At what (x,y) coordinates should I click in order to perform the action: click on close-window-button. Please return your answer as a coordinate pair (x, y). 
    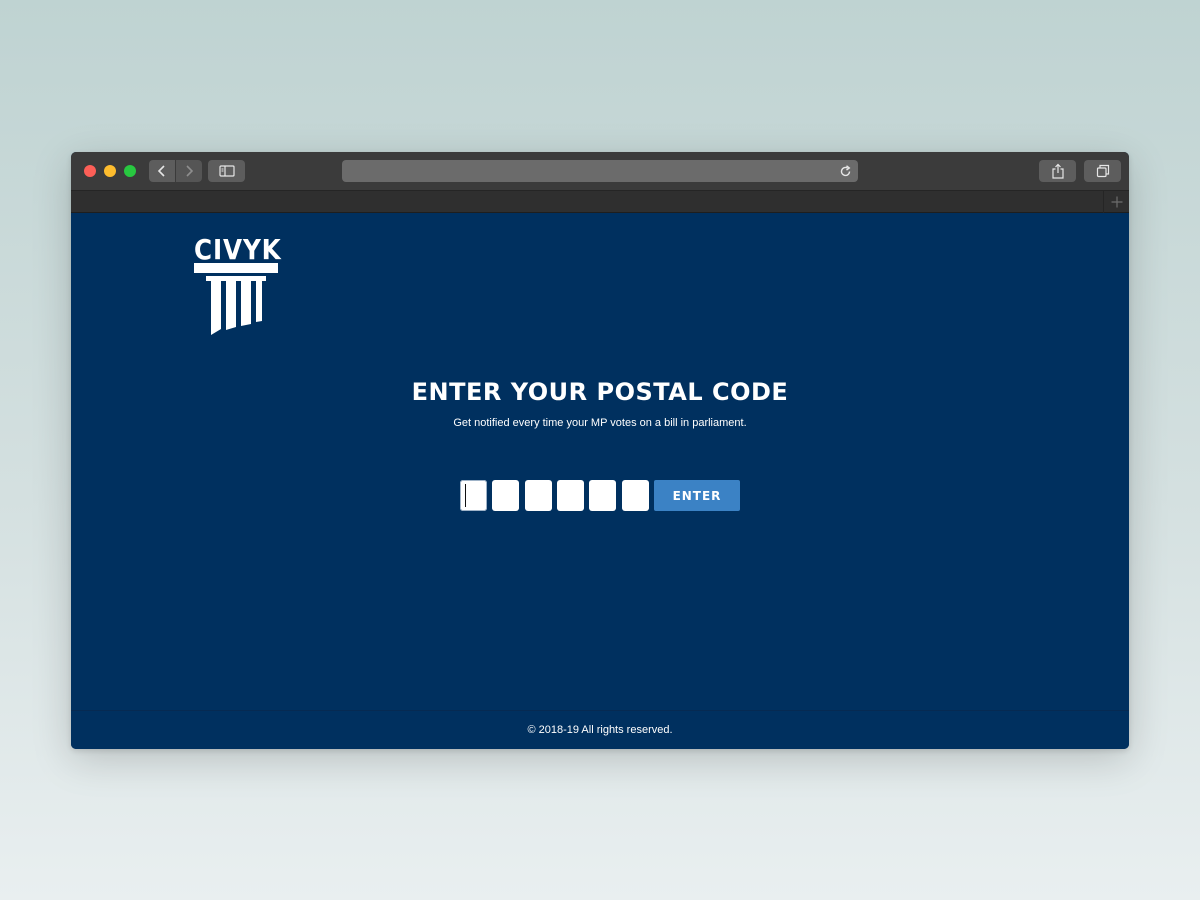
    Looking at the image, I should click on (90, 171).